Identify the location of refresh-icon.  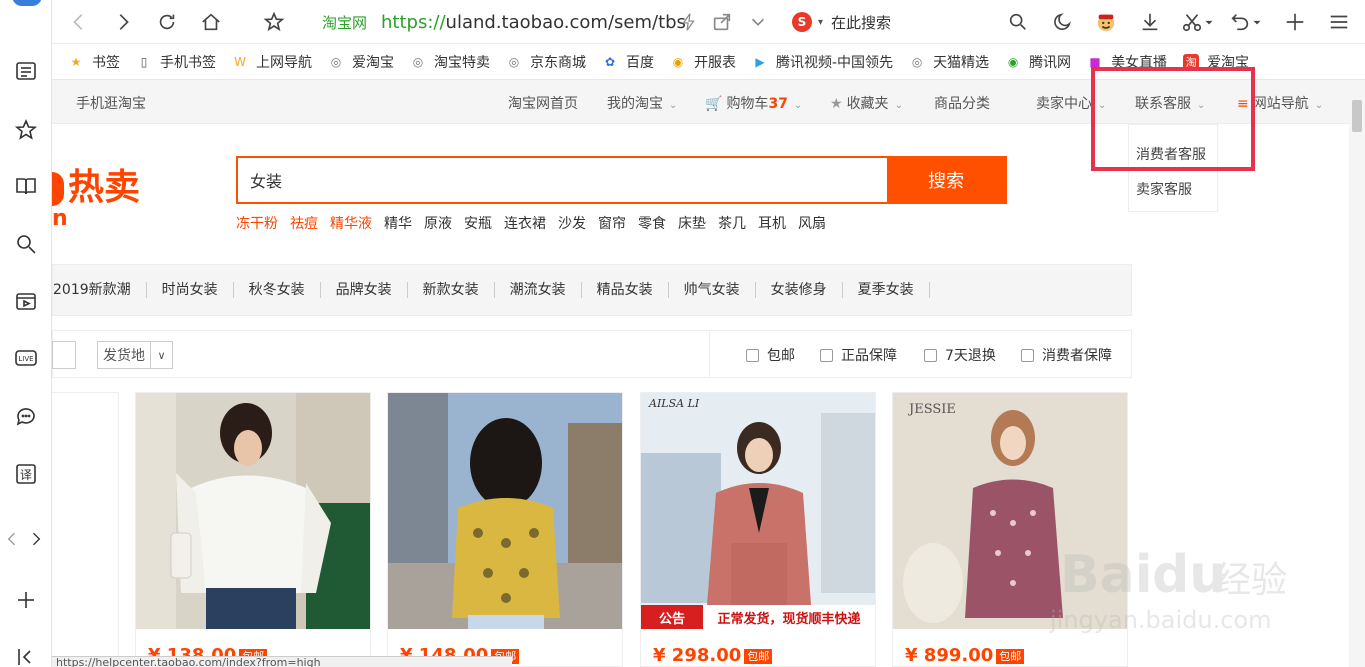
(167, 22).